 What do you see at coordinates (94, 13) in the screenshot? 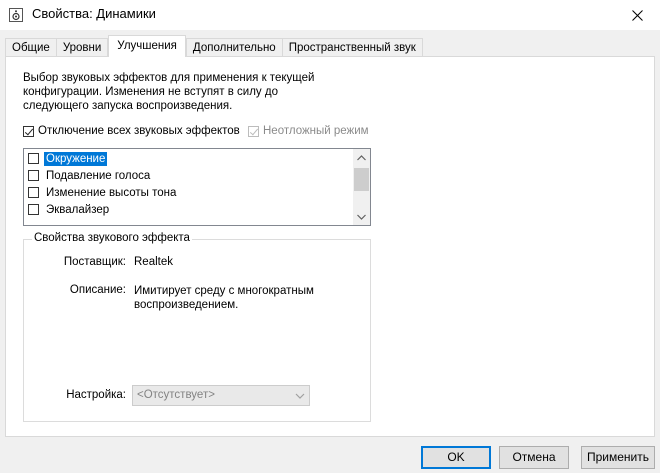
I see `window-title: Свойства: Динамики` at bounding box center [94, 13].